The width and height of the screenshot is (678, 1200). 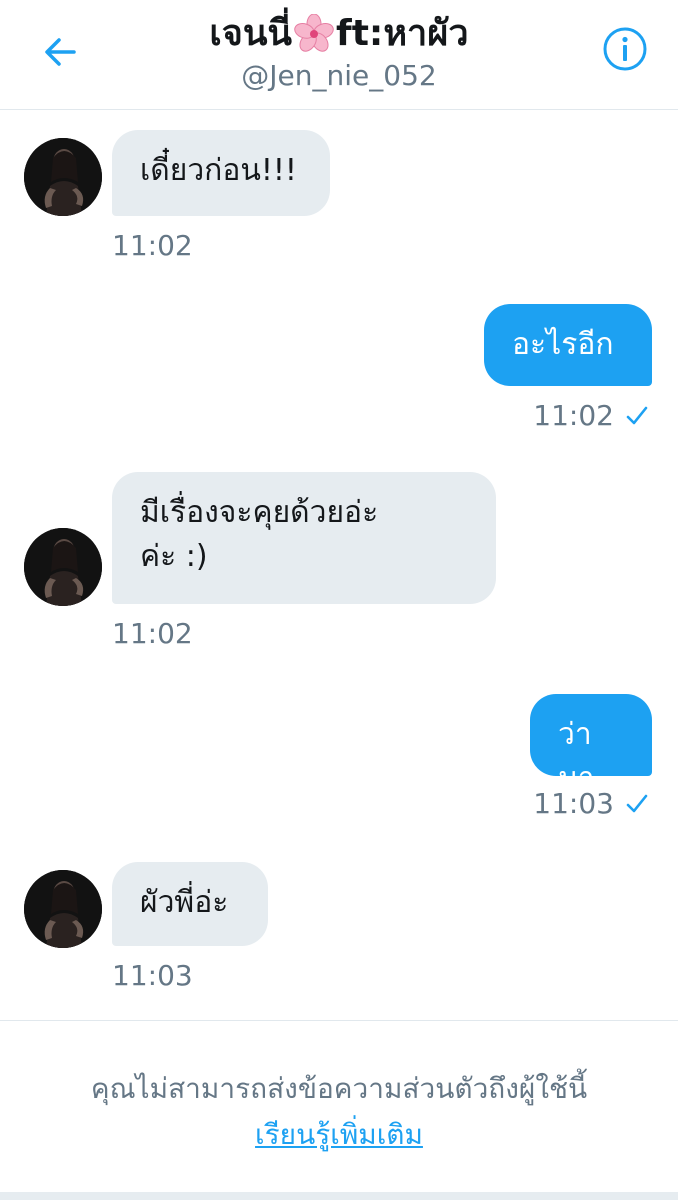 I want to click on info-icon, so click(x=625, y=49).